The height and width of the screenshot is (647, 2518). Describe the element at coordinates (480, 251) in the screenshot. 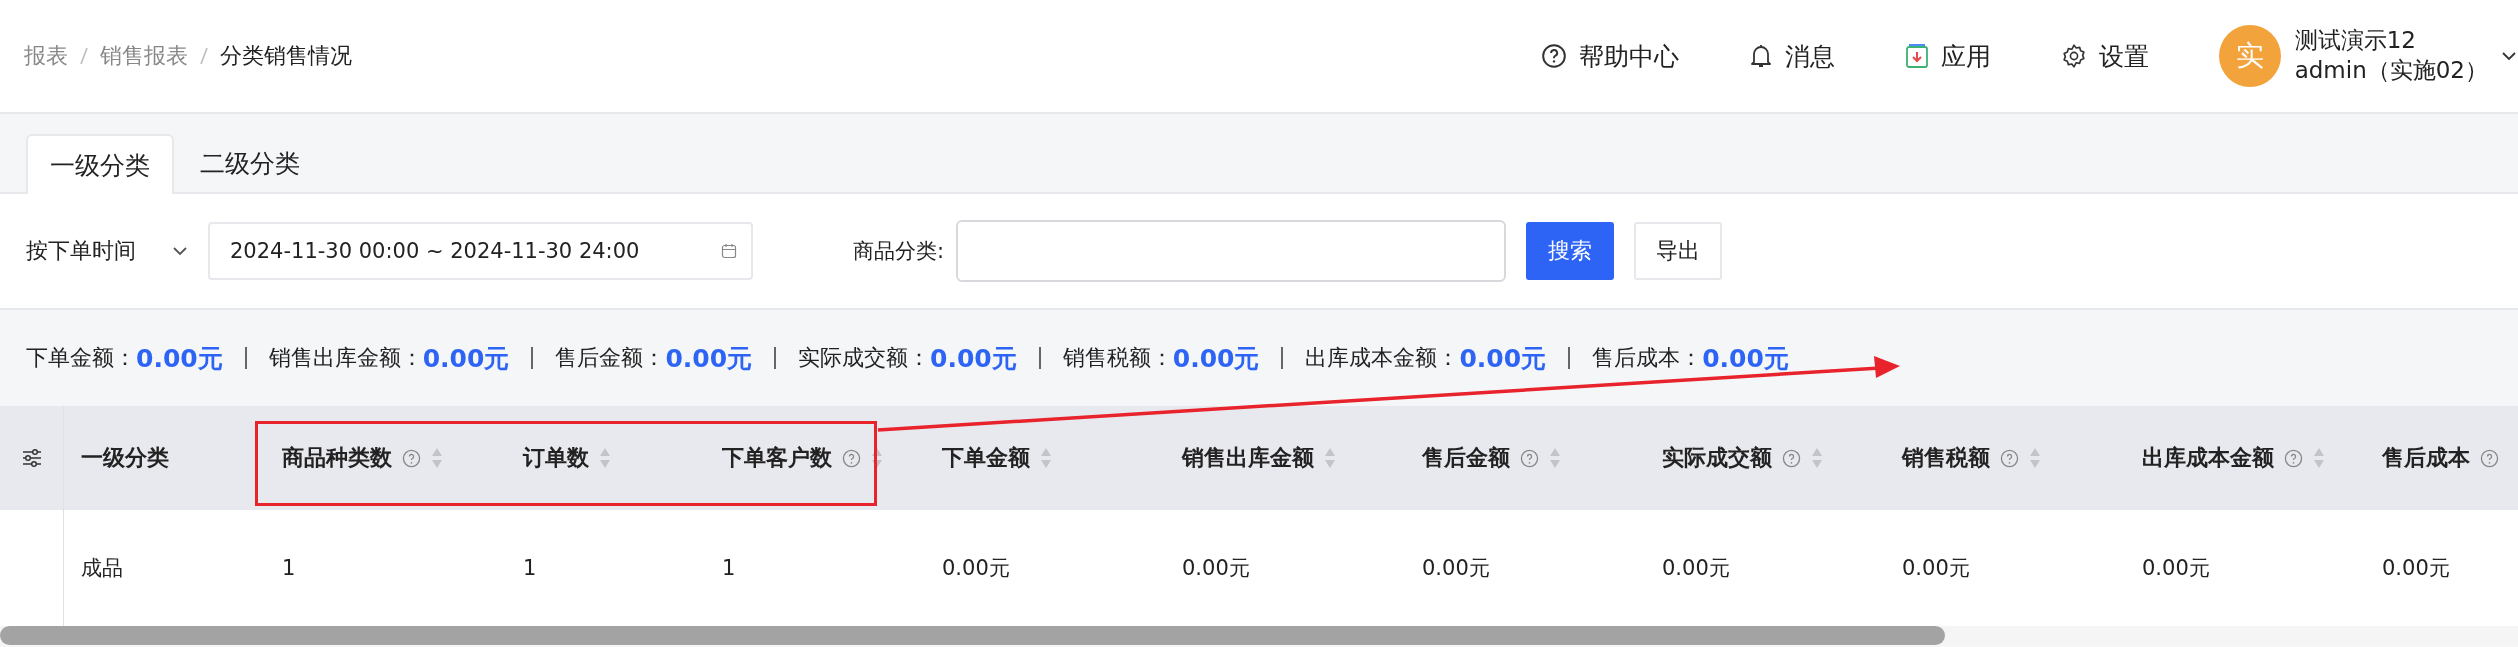

I see `date-range-field: 2024-11-30 00:00 ~ 2024-11-30 24:00` at that location.